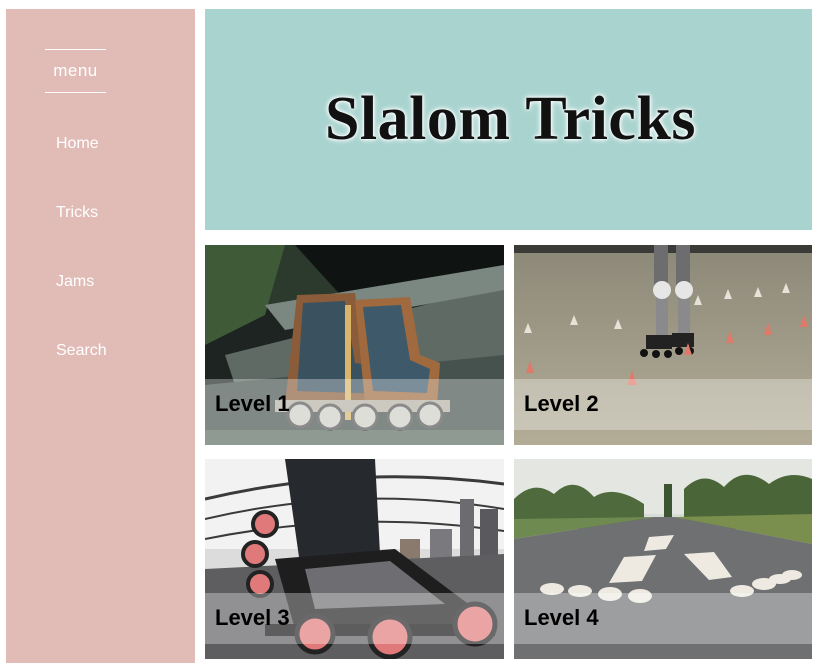  Describe the element at coordinates (354, 559) in the screenshot. I see `level-3-card: Level 3` at that location.